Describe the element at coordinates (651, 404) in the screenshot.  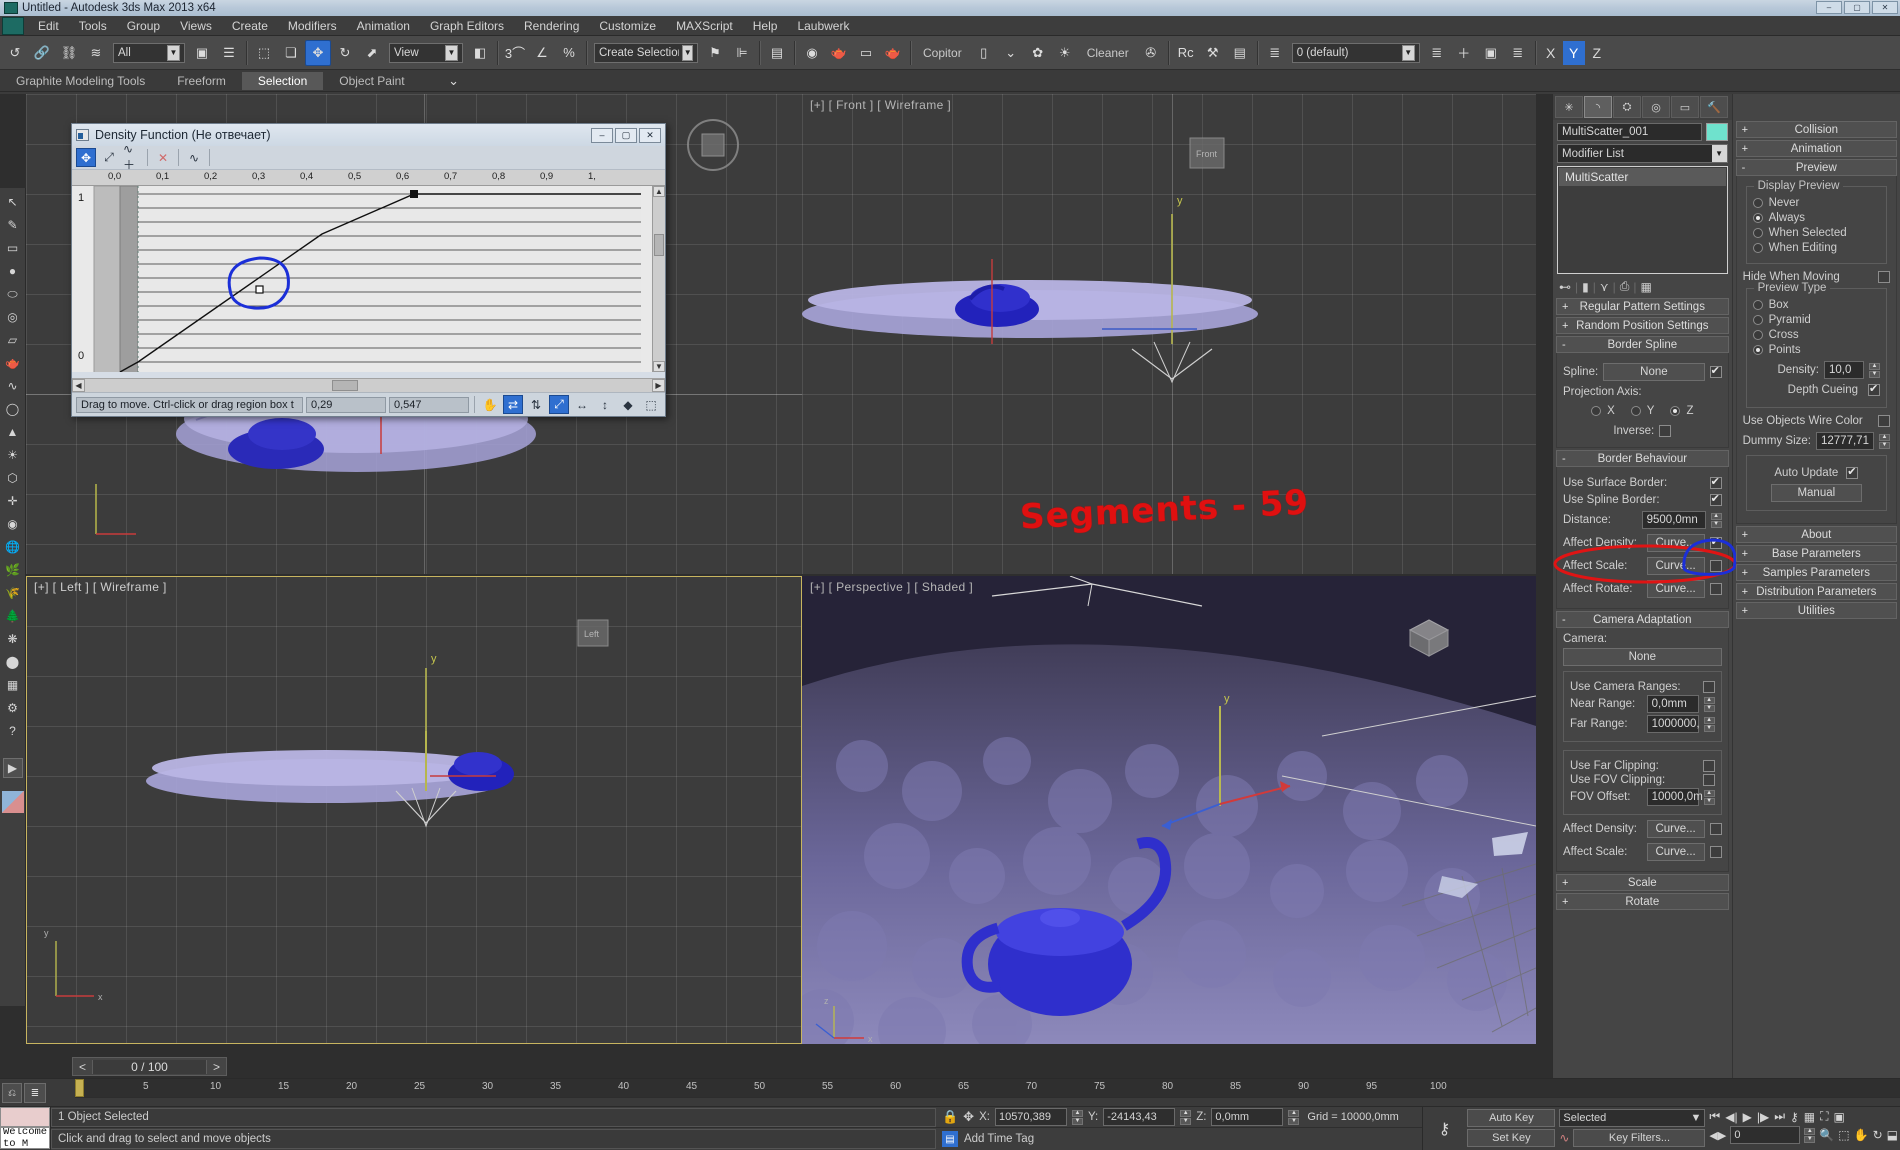
I see `zoom-region-box-icon: ⬚` at that location.